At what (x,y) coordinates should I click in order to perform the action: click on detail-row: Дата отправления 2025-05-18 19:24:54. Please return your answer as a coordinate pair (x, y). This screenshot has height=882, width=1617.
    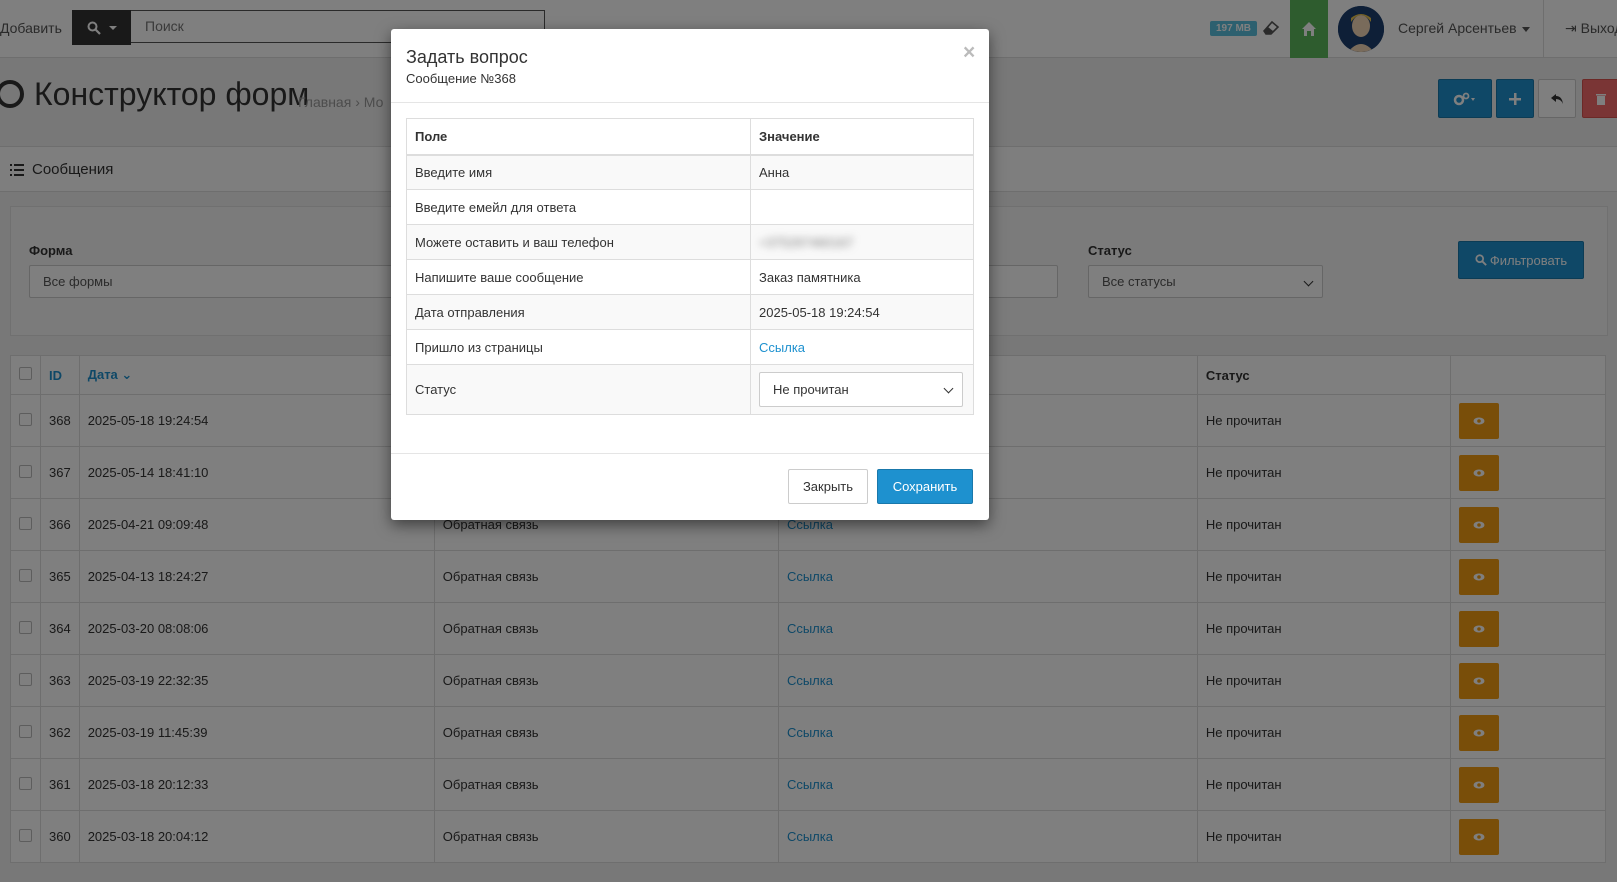
    Looking at the image, I should click on (690, 312).